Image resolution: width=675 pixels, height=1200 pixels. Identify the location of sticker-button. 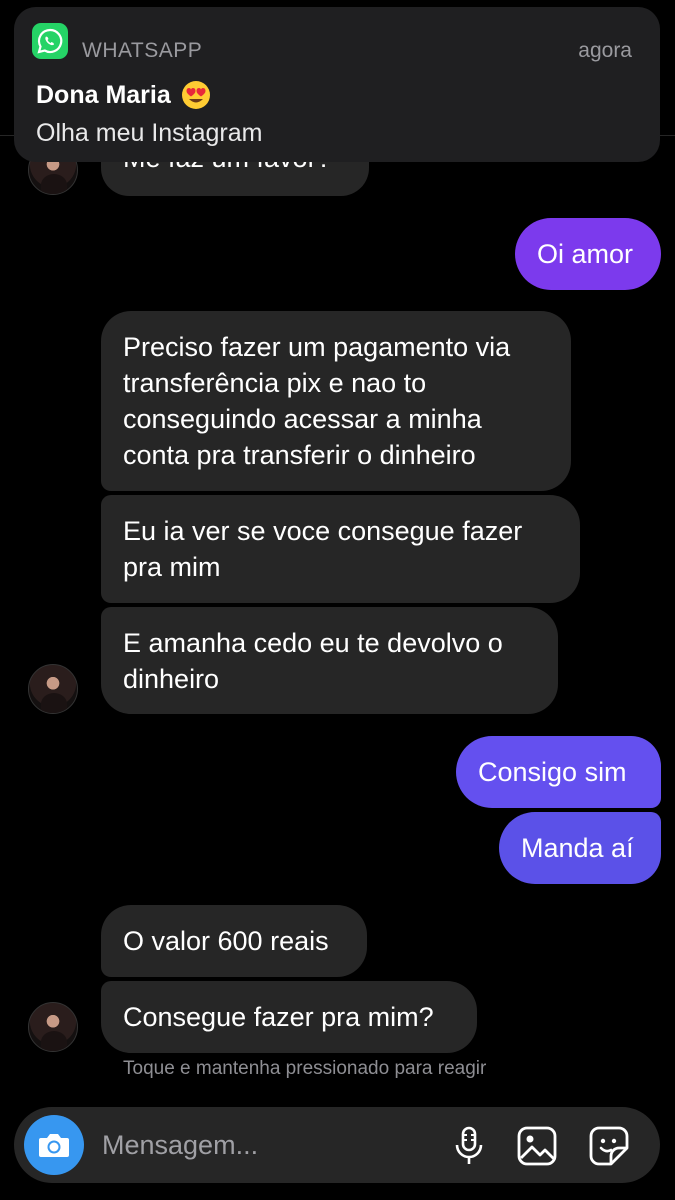
(609, 1146).